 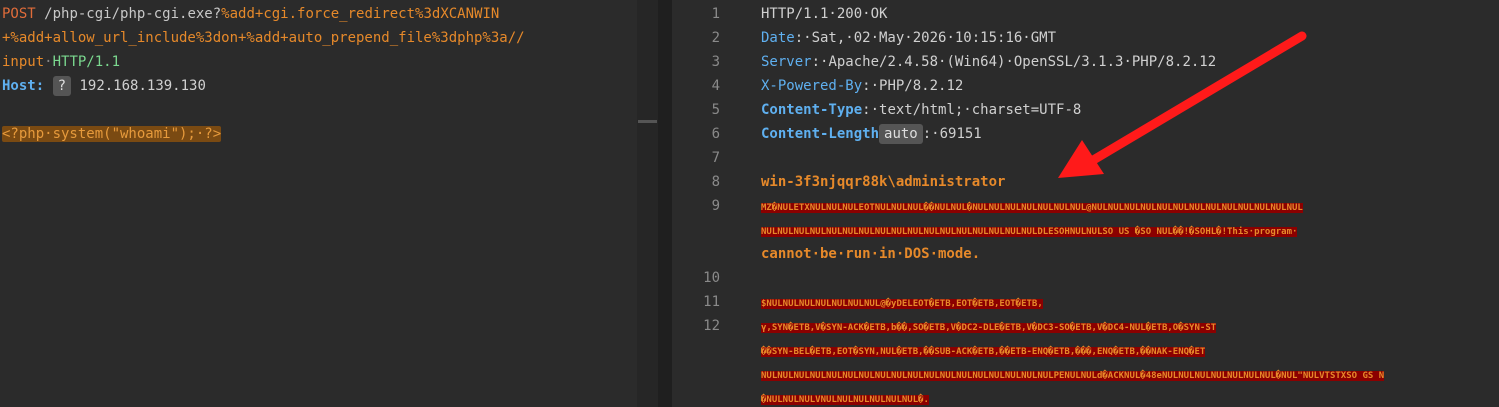 What do you see at coordinates (921, 86) in the screenshot?
I see `header-value: PHP/8.2.12` at bounding box center [921, 86].